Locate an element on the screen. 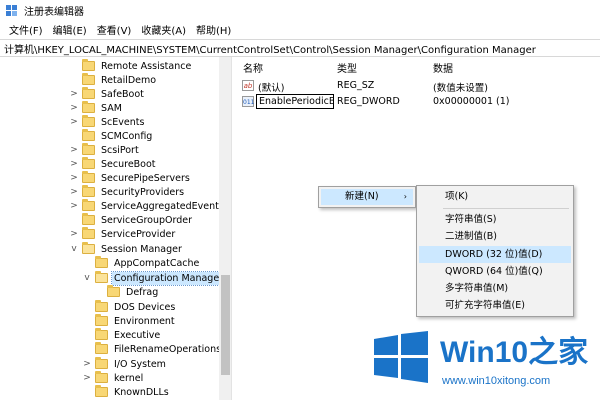  submenu-multi-string-value: 多字符串值(M) is located at coordinates (495, 288).